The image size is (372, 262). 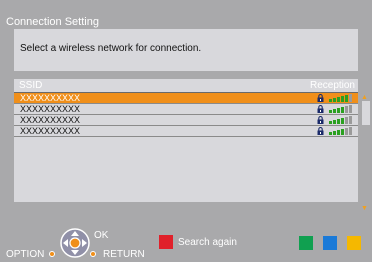 I want to click on green-button, so click(x=306, y=243).